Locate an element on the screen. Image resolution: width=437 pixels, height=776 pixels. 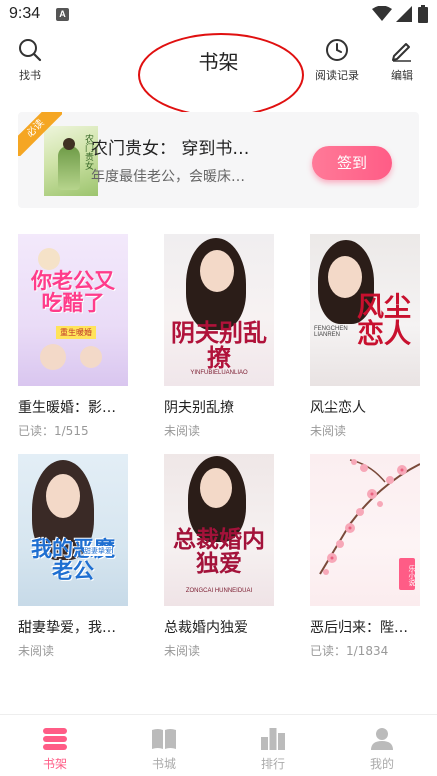
book-title: 风尘恋人 is located at coordinates (338, 408).